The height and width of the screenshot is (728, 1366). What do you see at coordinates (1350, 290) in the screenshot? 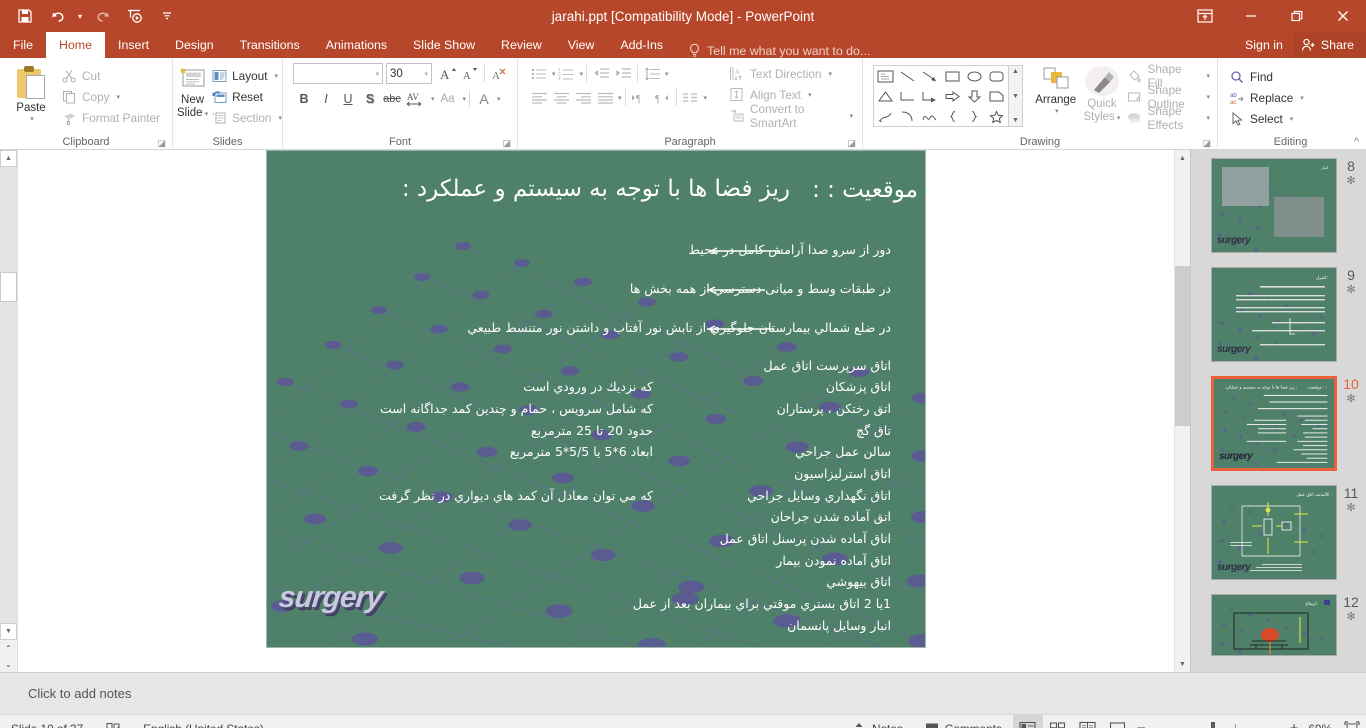
I see `animation-star-icon-9: ✻` at bounding box center [1350, 290].